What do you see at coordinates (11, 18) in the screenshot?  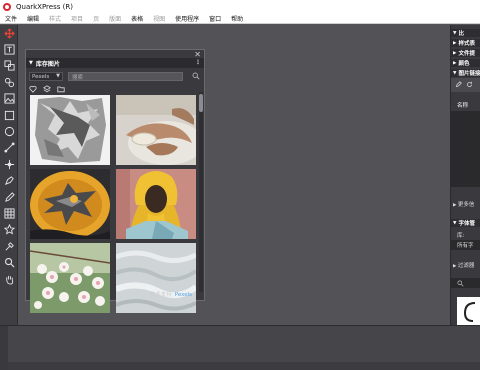 I see `menu-file: 文件` at bounding box center [11, 18].